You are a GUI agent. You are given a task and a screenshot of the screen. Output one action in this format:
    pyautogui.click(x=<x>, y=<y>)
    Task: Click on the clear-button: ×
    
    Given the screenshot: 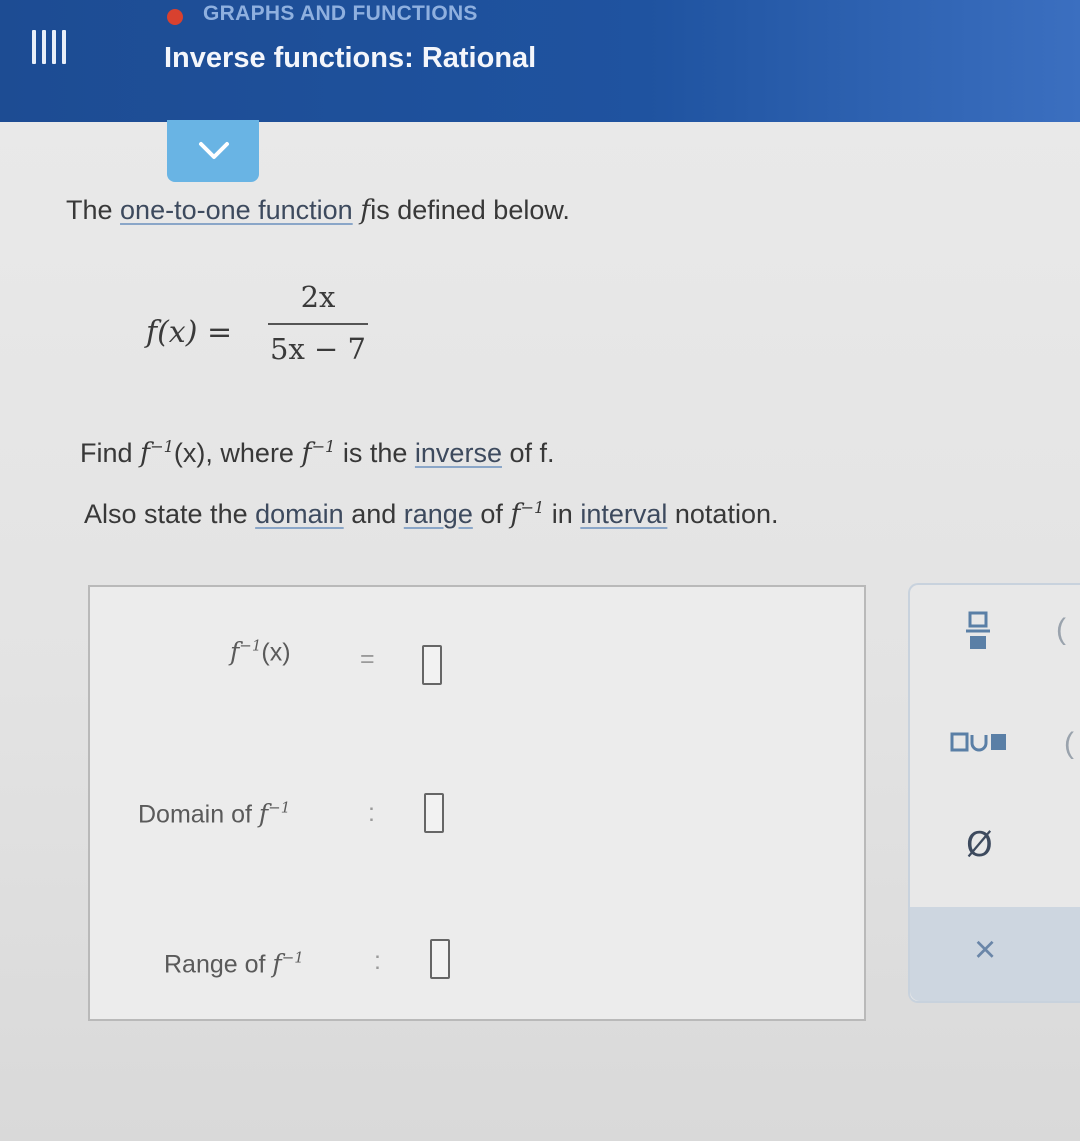 What is the action you would take?
    pyautogui.click(x=995, y=954)
    